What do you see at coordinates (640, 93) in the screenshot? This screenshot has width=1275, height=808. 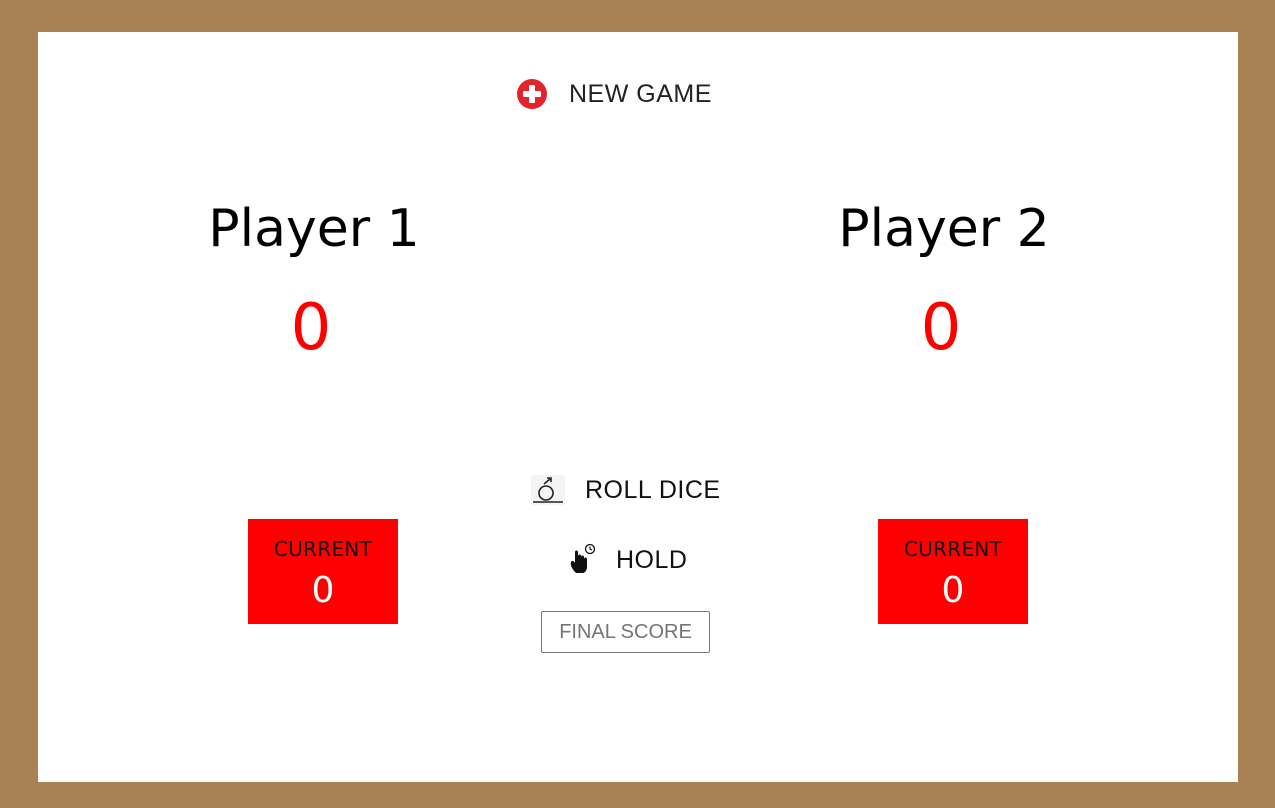 I see `new-game-label: NEW GAME` at bounding box center [640, 93].